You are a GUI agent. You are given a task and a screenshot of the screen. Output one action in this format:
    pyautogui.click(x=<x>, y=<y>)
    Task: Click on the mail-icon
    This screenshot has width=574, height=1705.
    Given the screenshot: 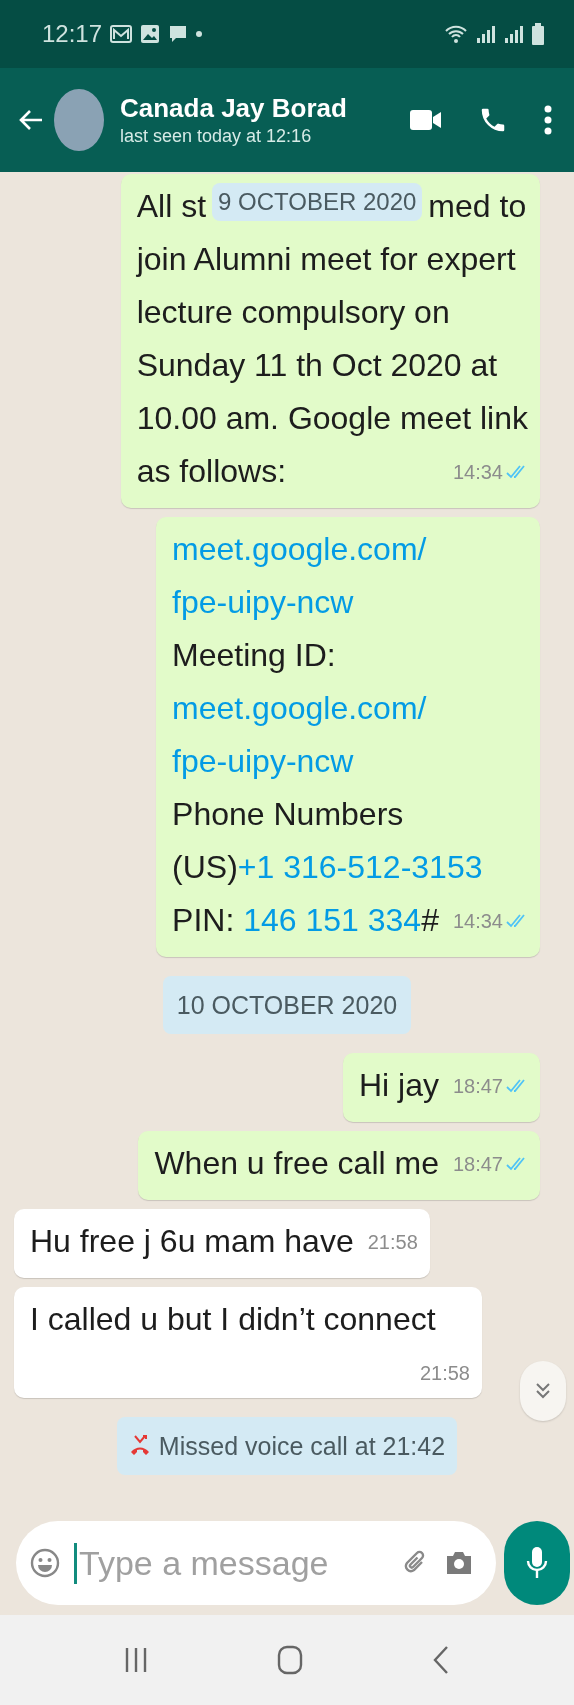 What is the action you would take?
    pyautogui.click(x=121, y=34)
    